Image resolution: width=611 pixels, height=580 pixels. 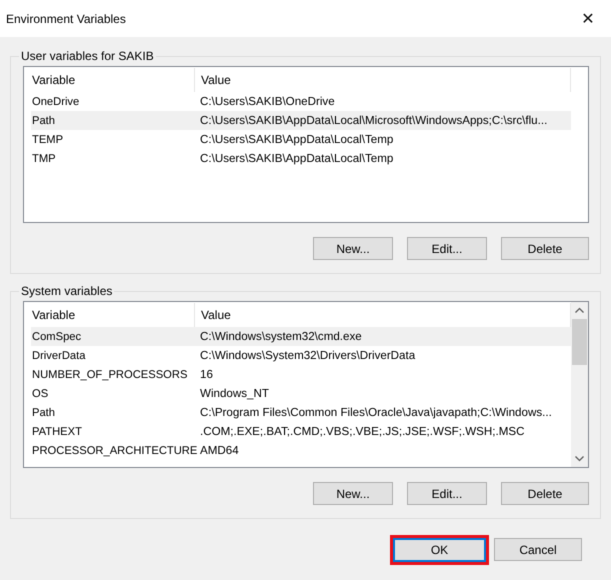 What do you see at coordinates (87, 56) in the screenshot?
I see `group-title: User variables for SAKIB` at bounding box center [87, 56].